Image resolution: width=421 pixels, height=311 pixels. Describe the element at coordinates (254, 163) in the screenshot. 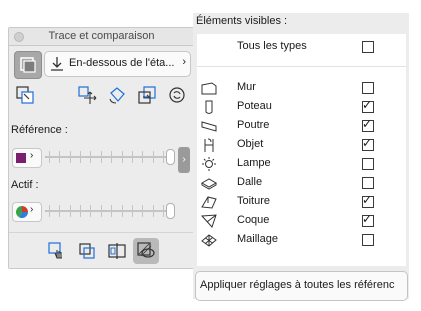

I see `item-label: Lampe` at that location.